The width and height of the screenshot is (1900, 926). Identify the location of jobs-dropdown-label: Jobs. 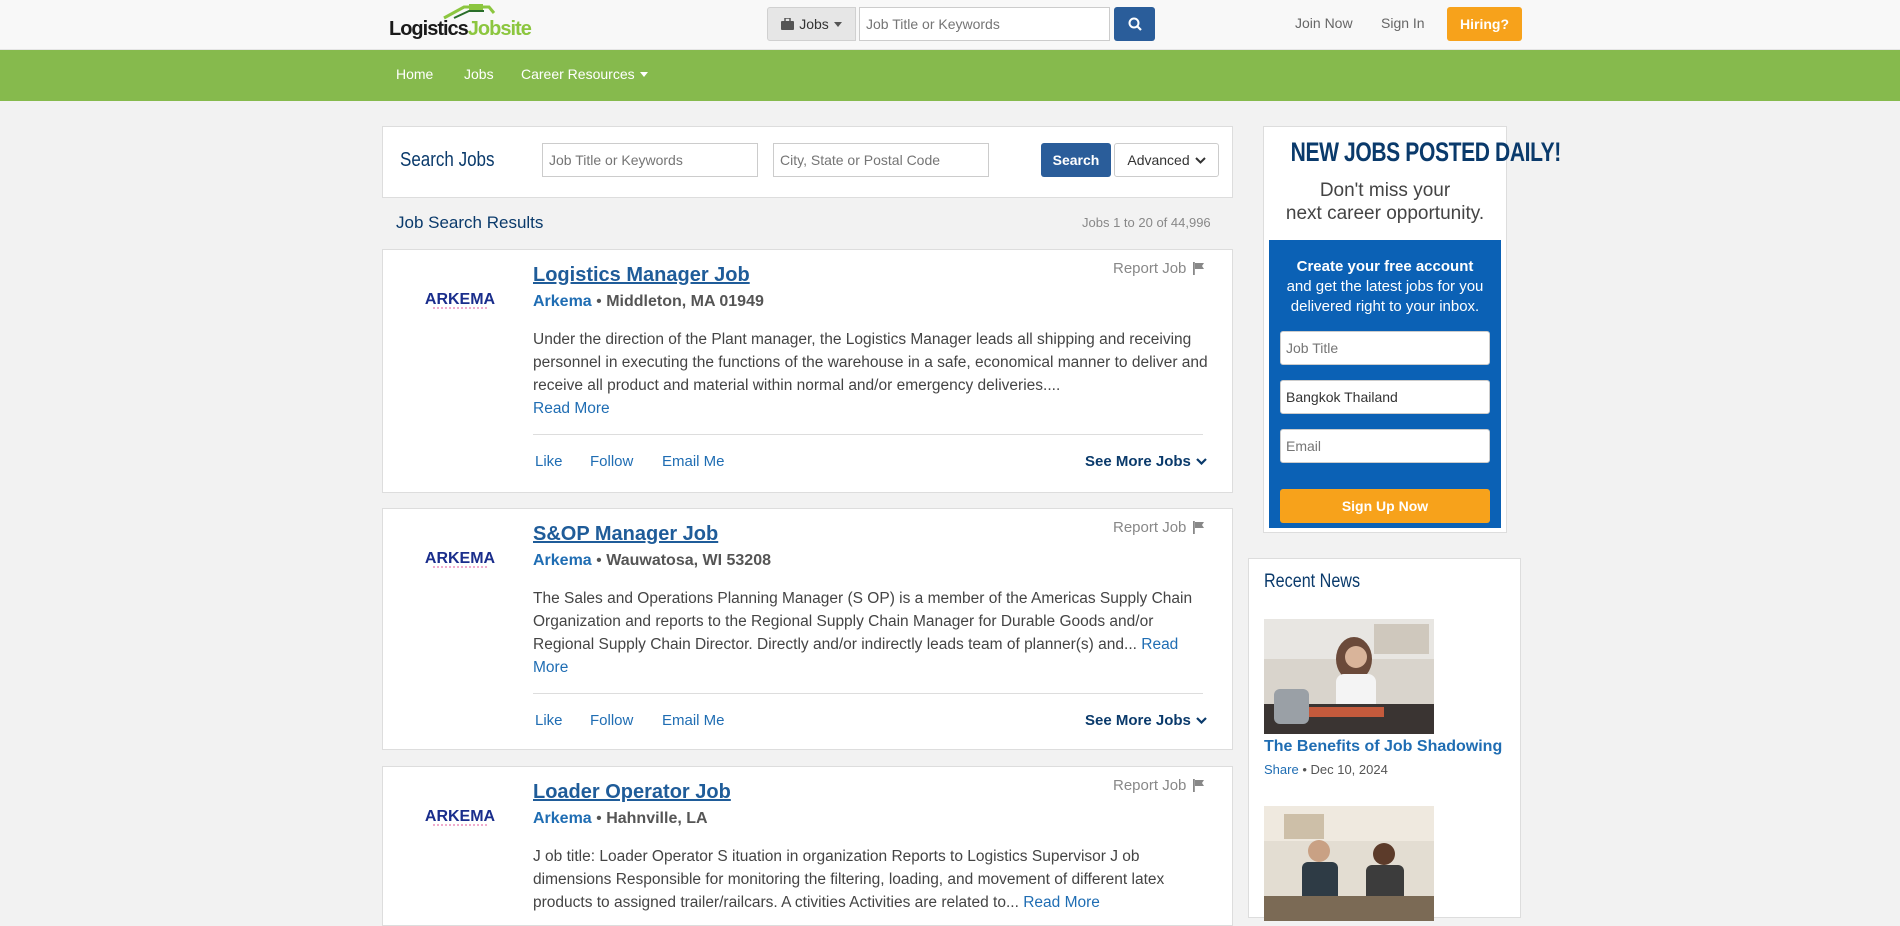
(814, 24).